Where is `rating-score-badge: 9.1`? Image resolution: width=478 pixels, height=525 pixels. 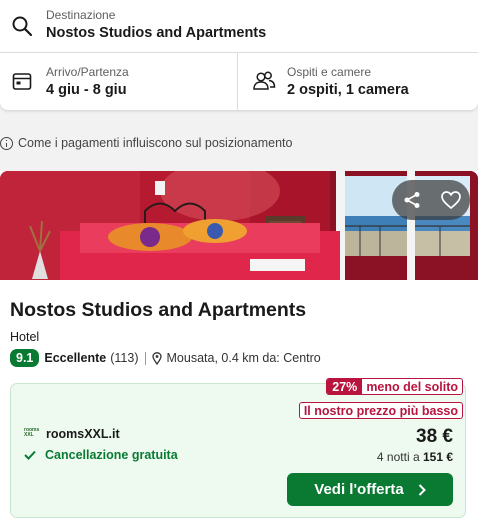
rating-score-badge: 9.1 is located at coordinates (25, 358).